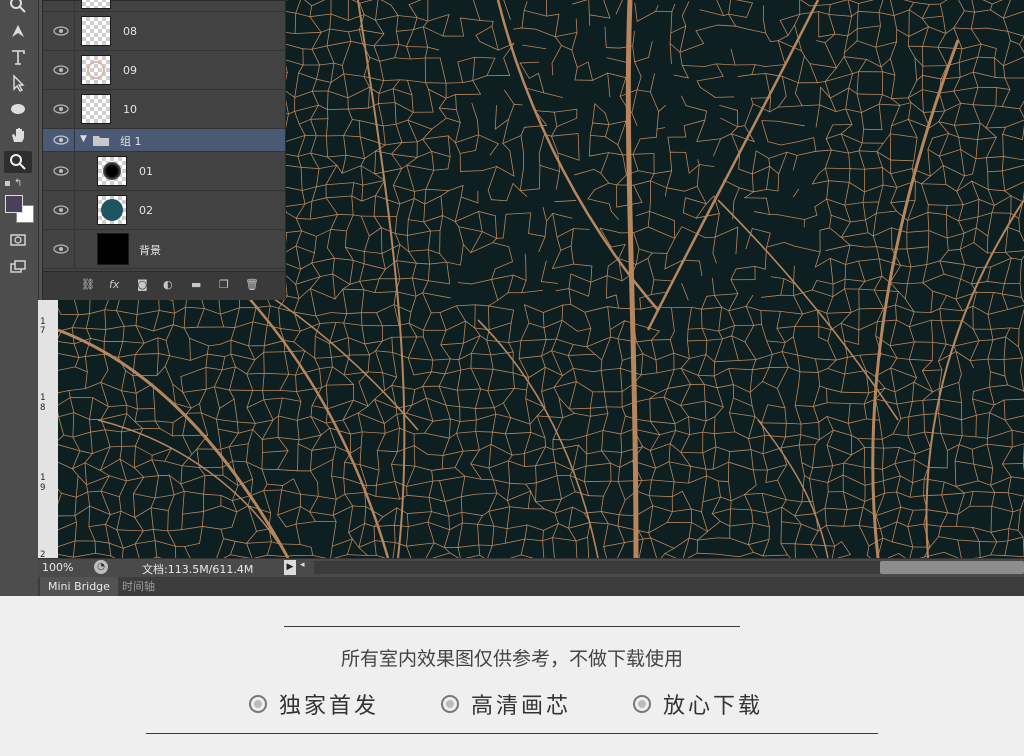 The height and width of the screenshot is (756, 1024). Describe the element at coordinates (329, 706) in the screenshot. I see `feature-label: 独家首发` at that location.